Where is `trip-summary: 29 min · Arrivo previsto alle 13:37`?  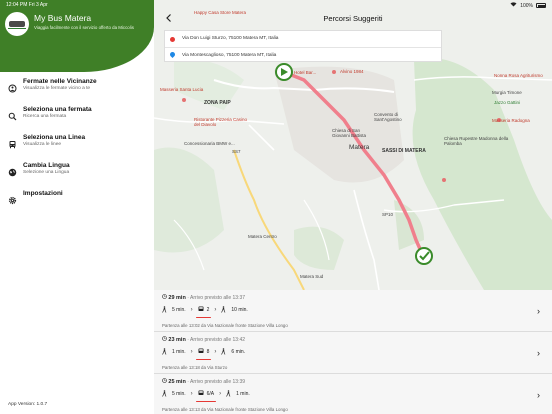 trip-summary: 29 min · Arrivo previsto alle 13:37 is located at coordinates (203, 297).